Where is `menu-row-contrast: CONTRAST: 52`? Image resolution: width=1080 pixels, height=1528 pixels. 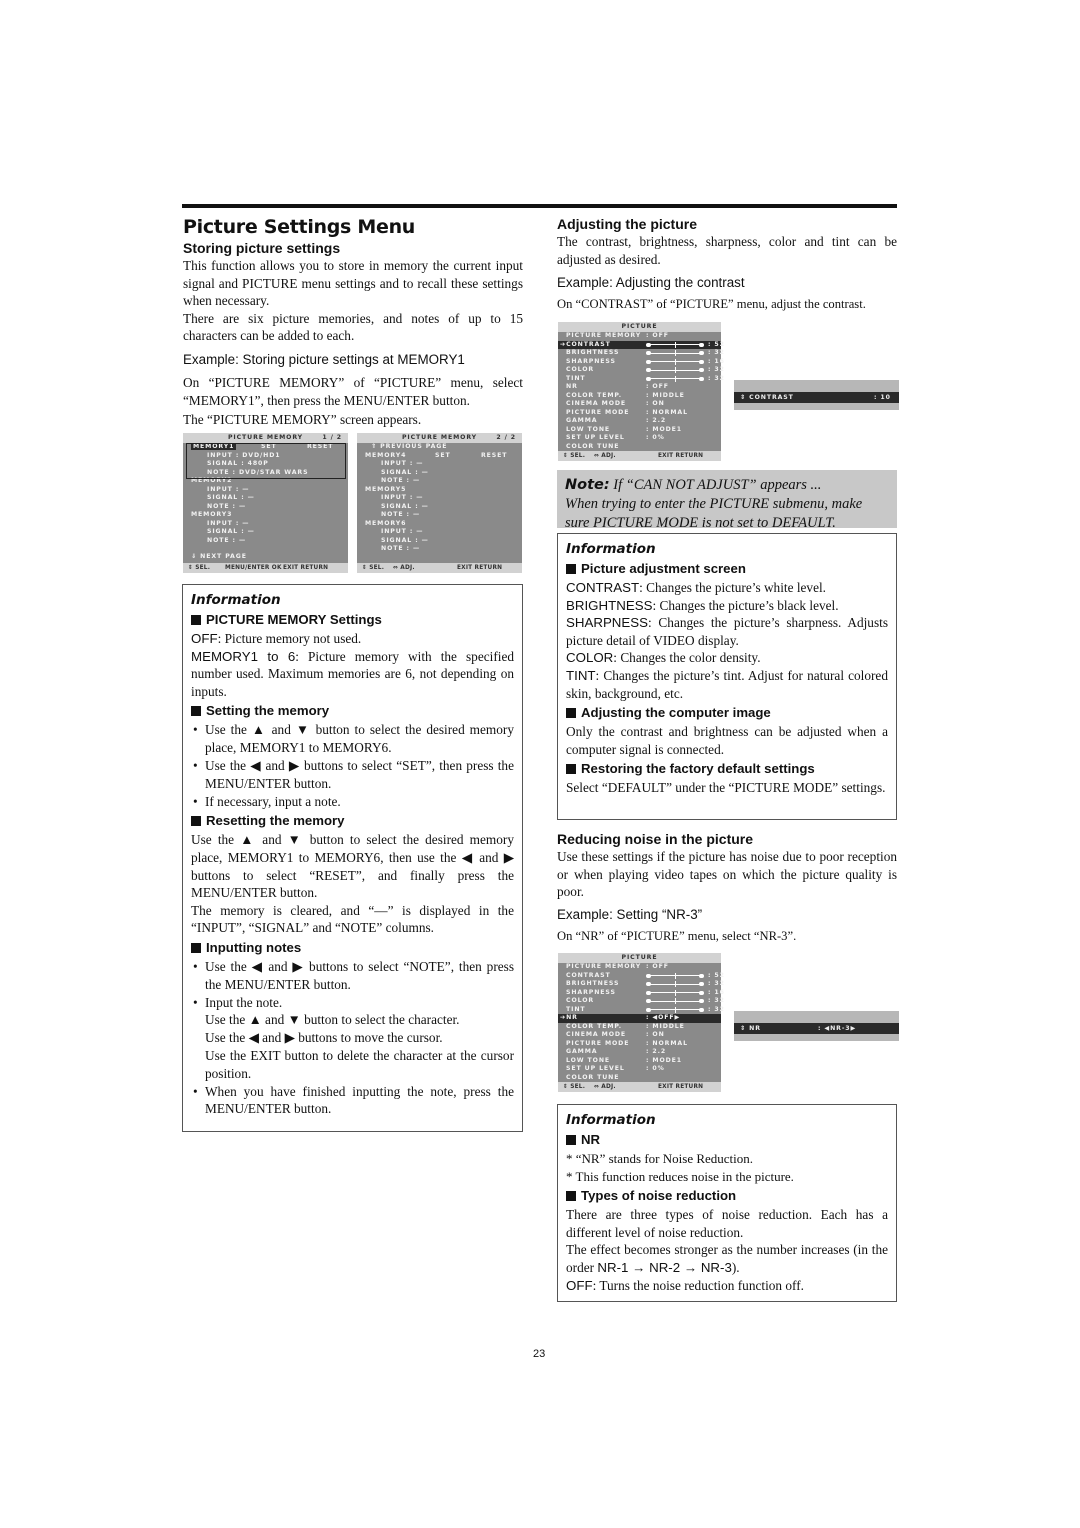
menu-row-contrast: CONTRAST: 52 is located at coordinates (641, 976).